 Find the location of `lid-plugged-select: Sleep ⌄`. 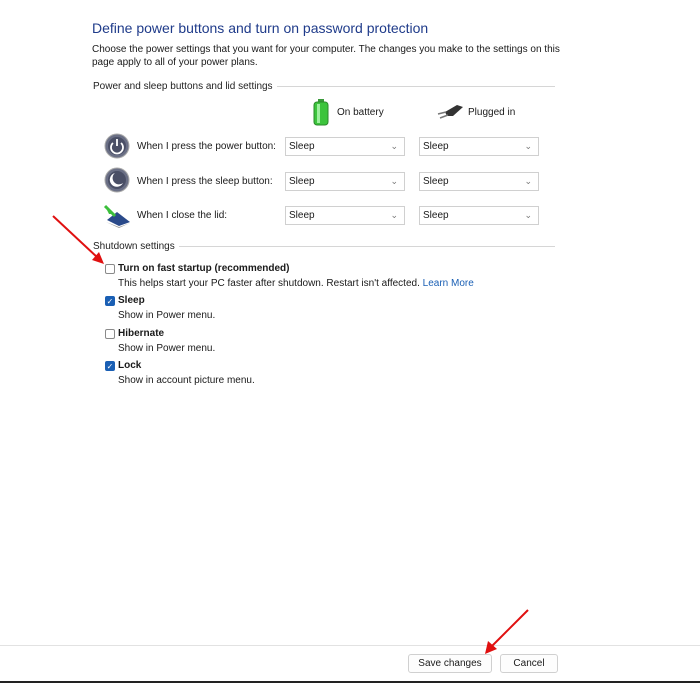

lid-plugged-select: Sleep ⌄ is located at coordinates (479, 215).